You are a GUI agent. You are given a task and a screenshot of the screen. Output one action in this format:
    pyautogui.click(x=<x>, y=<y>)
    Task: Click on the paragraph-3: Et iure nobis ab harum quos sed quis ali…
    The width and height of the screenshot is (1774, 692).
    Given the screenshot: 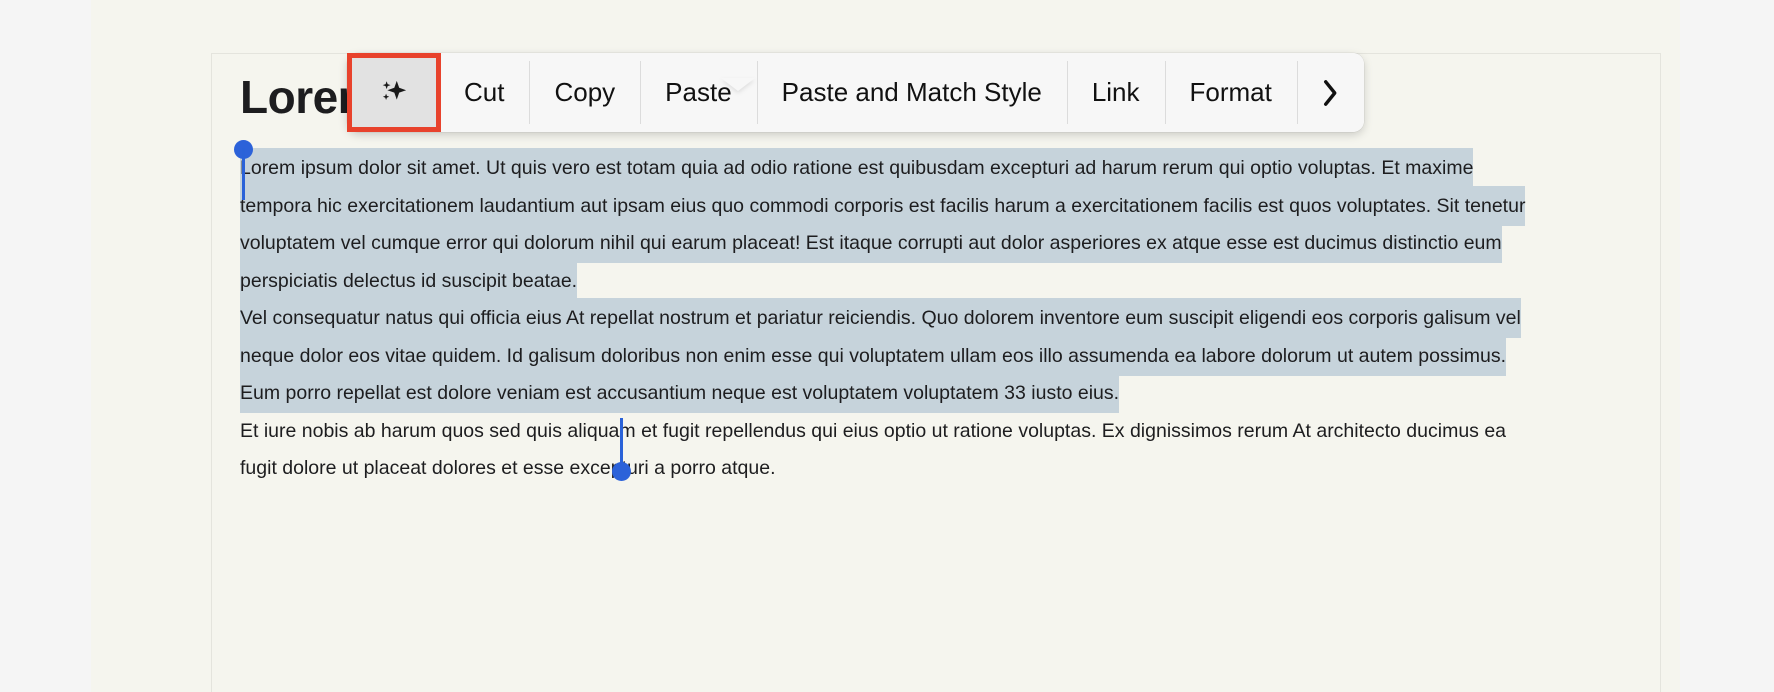 What is the action you would take?
    pyautogui.click(x=883, y=450)
    